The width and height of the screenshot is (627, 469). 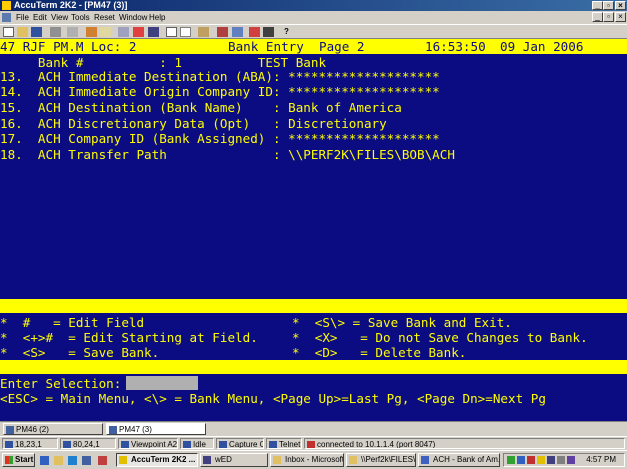 What do you see at coordinates (8, 32) in the screenshot?
I see `new-icon` at bounding box center [8, 32].